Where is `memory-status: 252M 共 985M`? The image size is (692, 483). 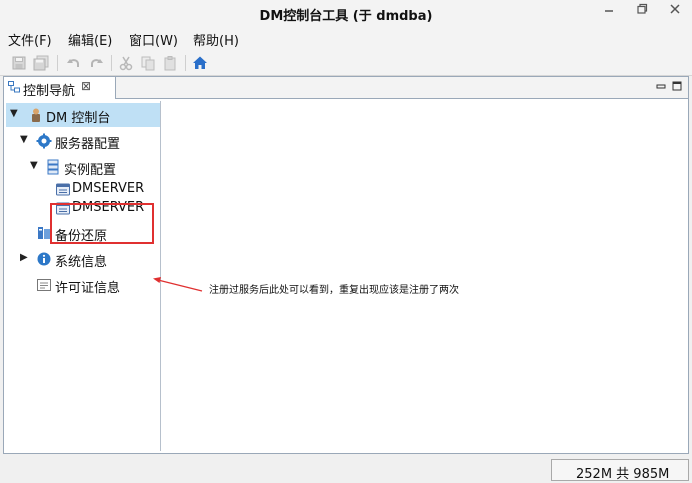
memory-status: 252M 共 985M is located at coordinates (620, 470).